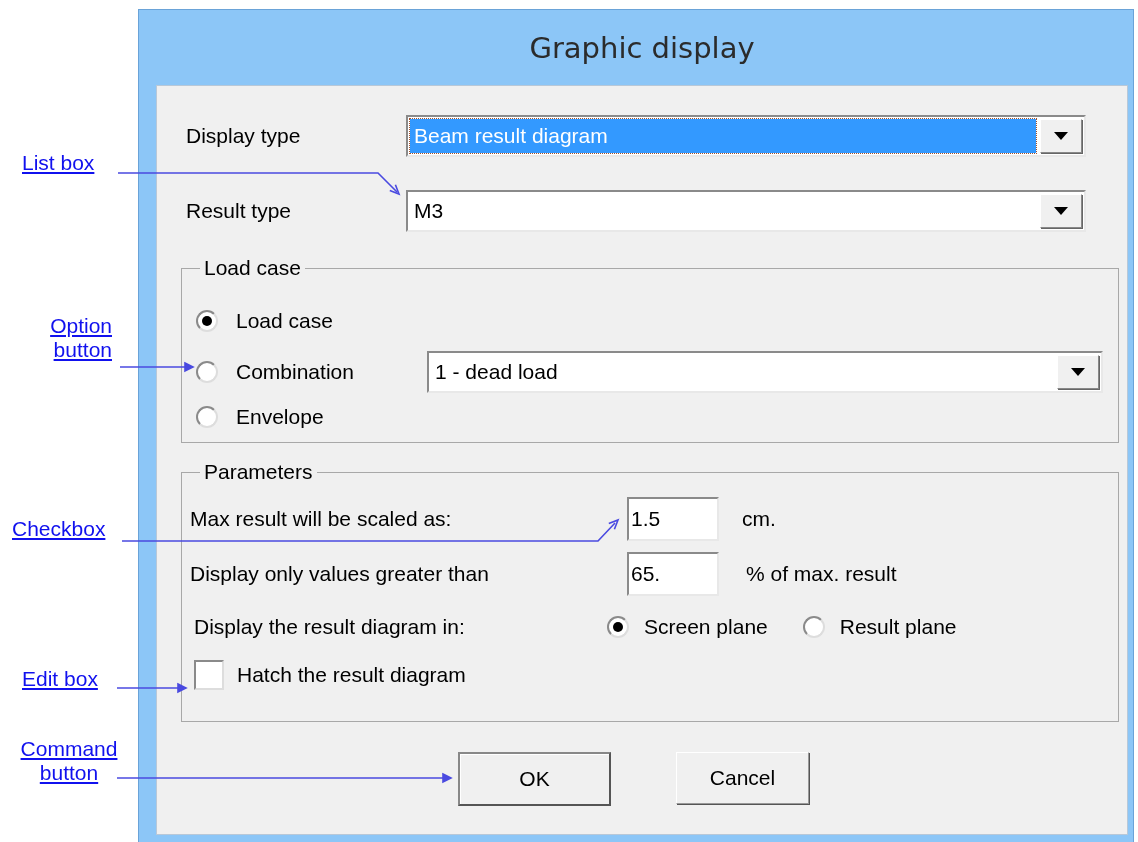 Image resolution: width=1138 pixels, height=842 pixels. Describe the element at coordinates (67, 163) in the screenshot. I see `annotation-link: List box` at that location.